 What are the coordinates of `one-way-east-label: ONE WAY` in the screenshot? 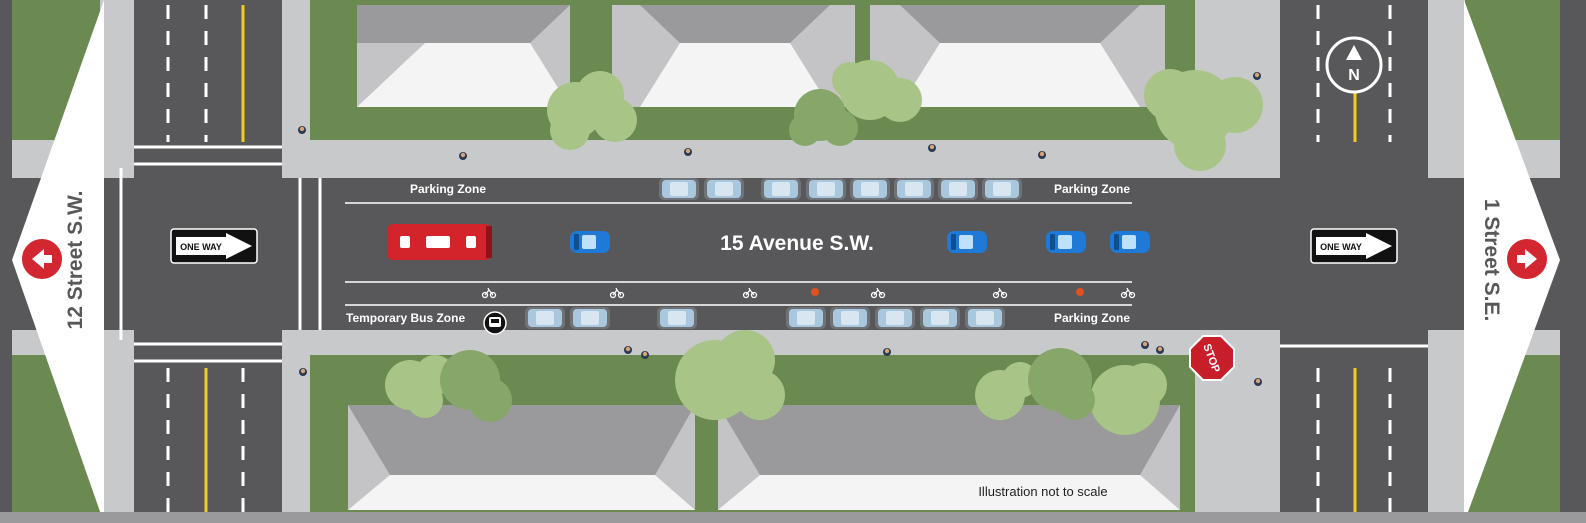 It's located at (1341, 247).